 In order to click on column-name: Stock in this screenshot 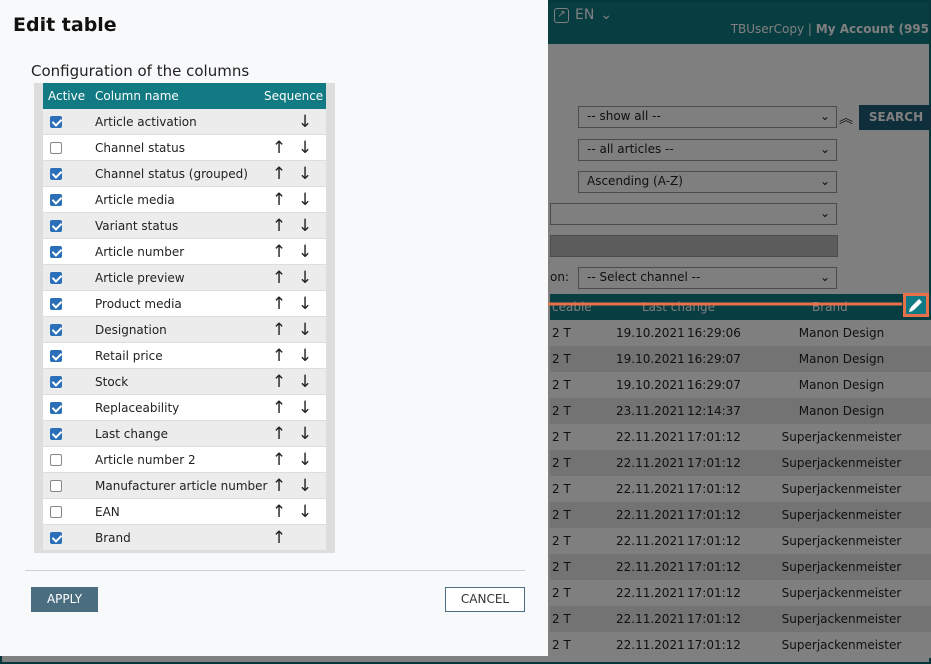, I will do `click(112, 382)`.